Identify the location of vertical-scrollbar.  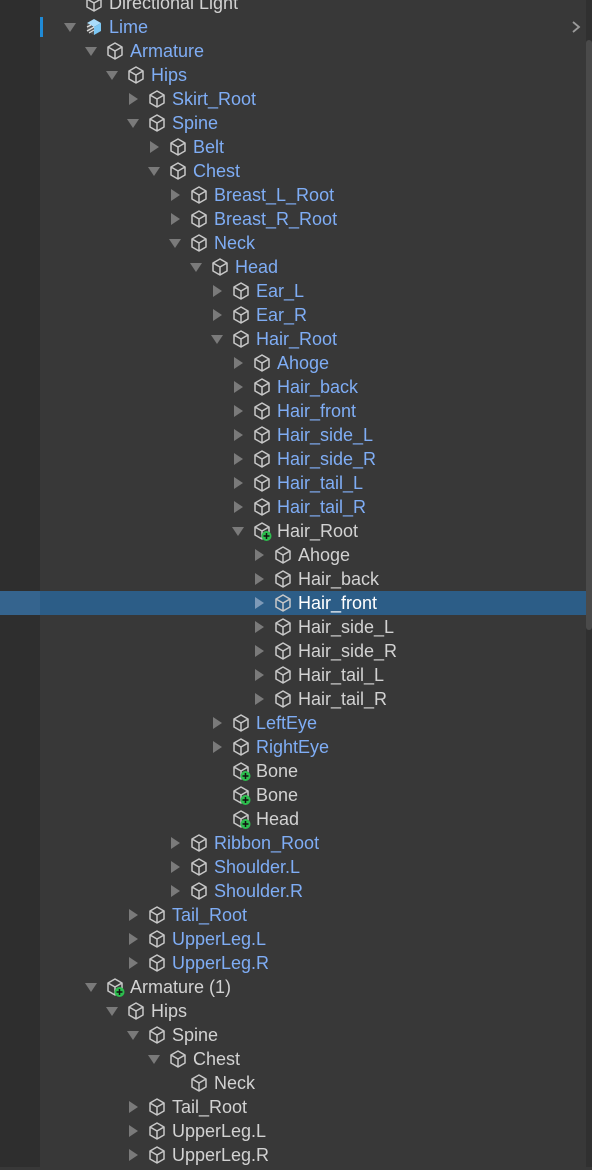
(589, 583).